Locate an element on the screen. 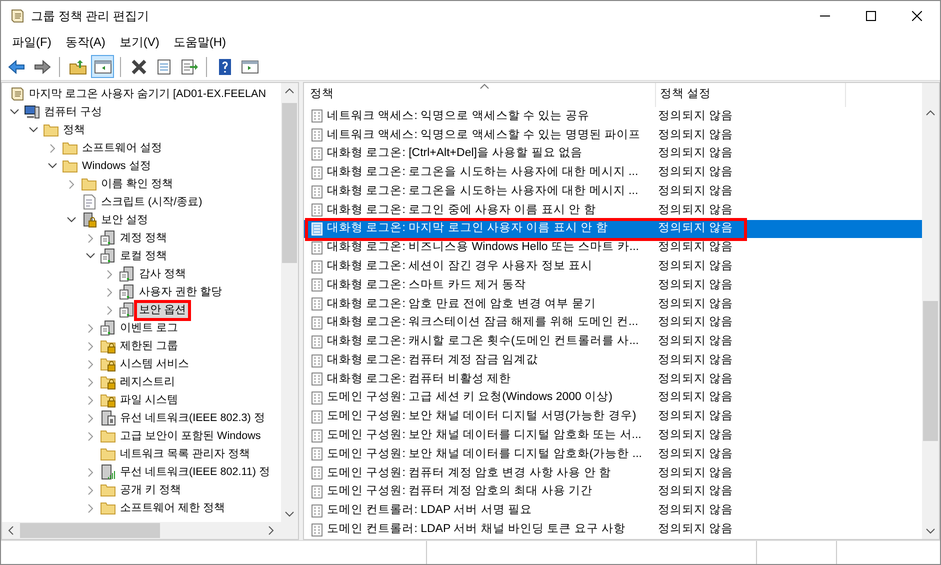 The width and height of the screenshot is (941, 565). script-icon is located at coordinates (89, 202).